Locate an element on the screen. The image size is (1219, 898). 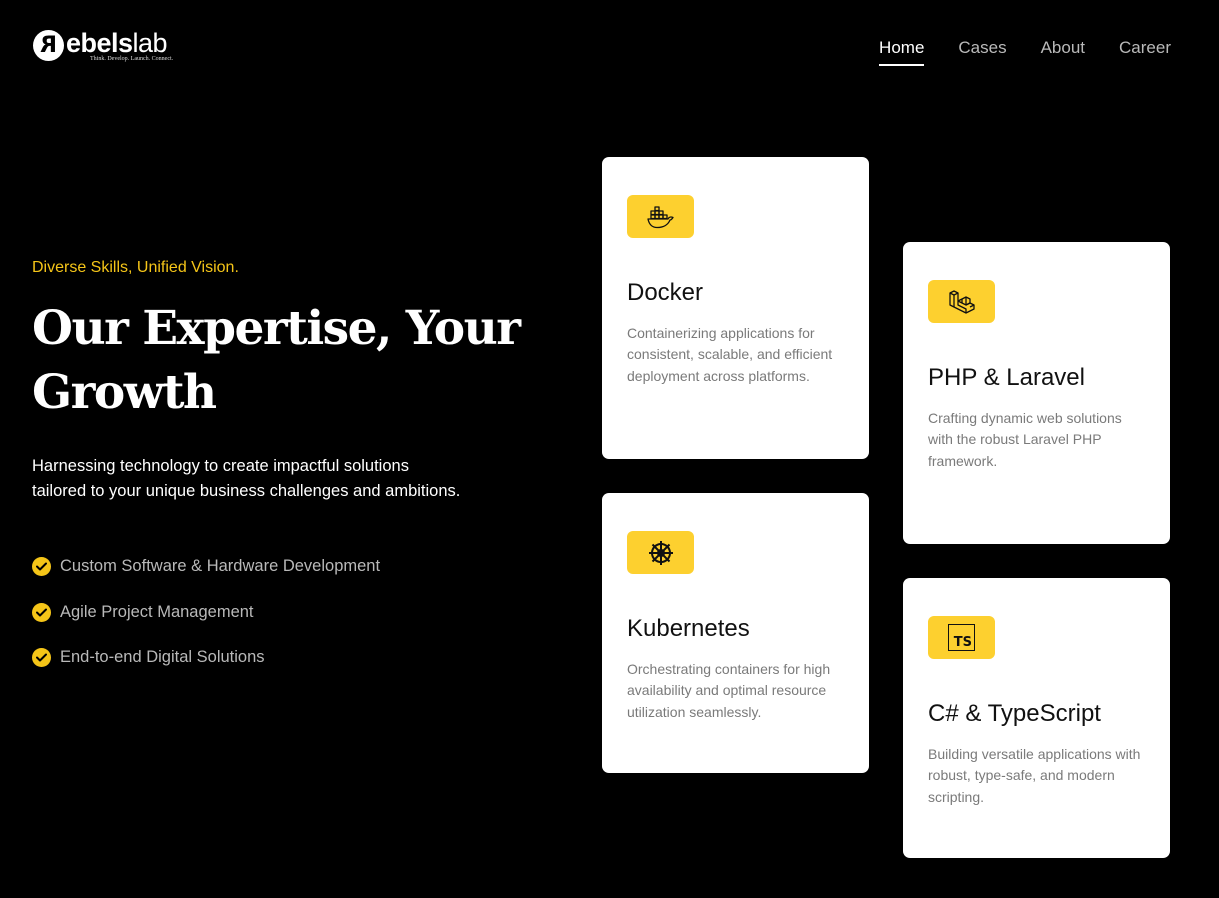
nav-cases: Cases is located at coordinates (982, 52).